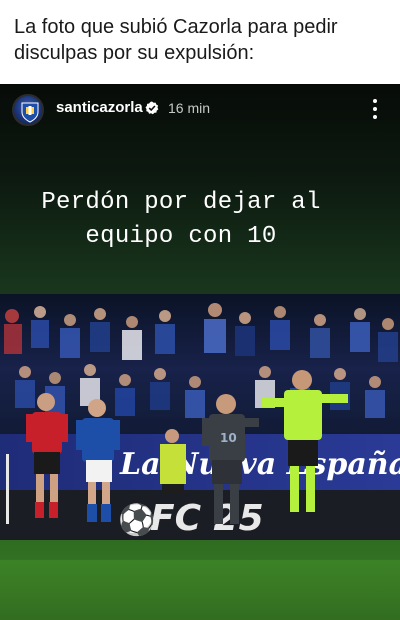 The image size is (400, 620). Describe the element at coordinates (200, 590) in the screenshot. I see `story-bottom-pitch` at that location.